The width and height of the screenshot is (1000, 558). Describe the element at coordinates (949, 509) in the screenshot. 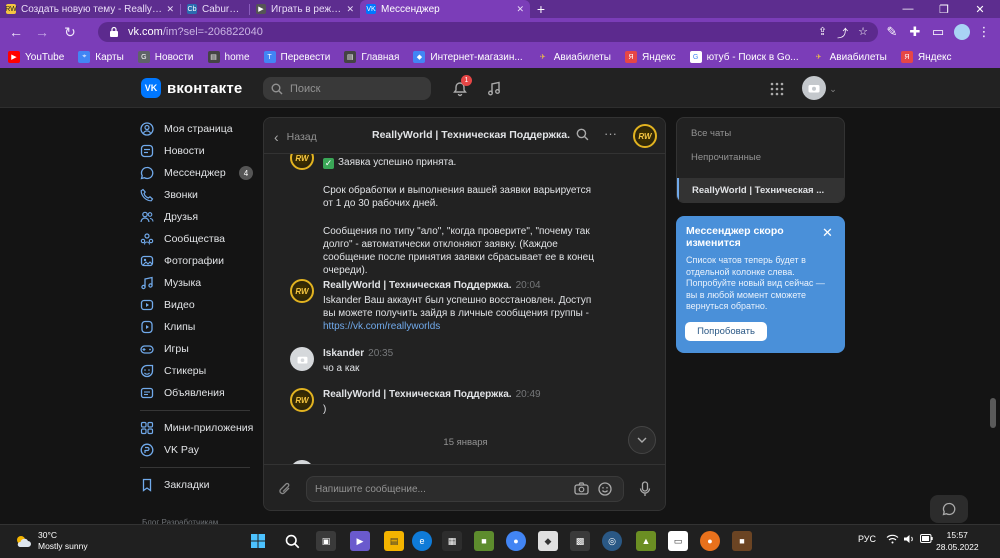

I see `floating-chat-button` at that location.